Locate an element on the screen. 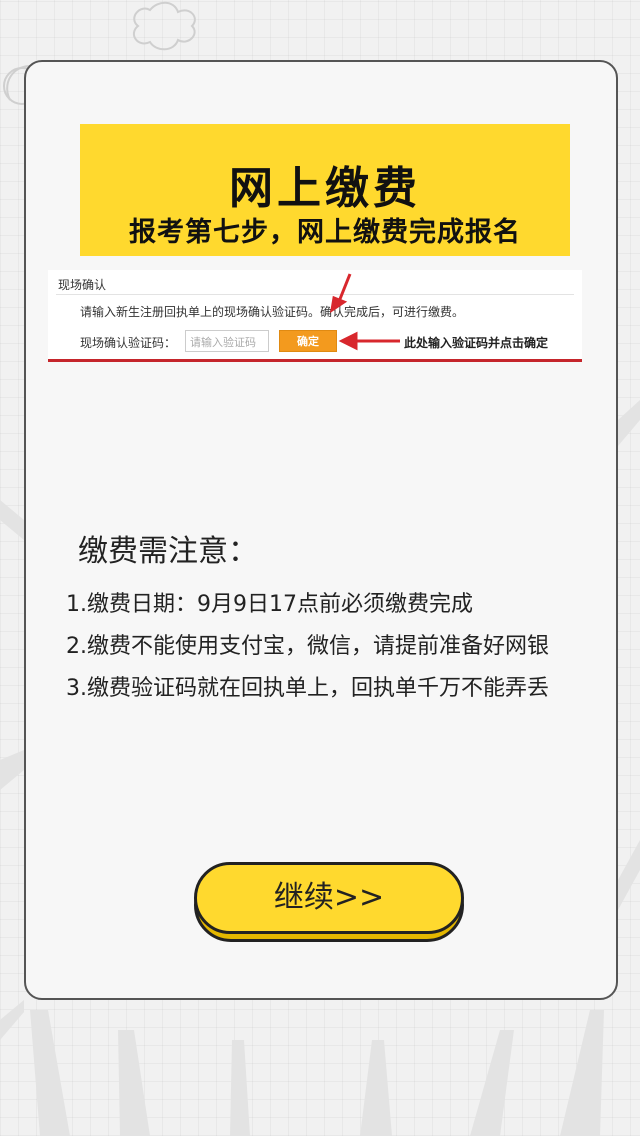 This screenshot has width=640, height=1136. page-title: 网上缴费 is located at coordinates (325, 188).